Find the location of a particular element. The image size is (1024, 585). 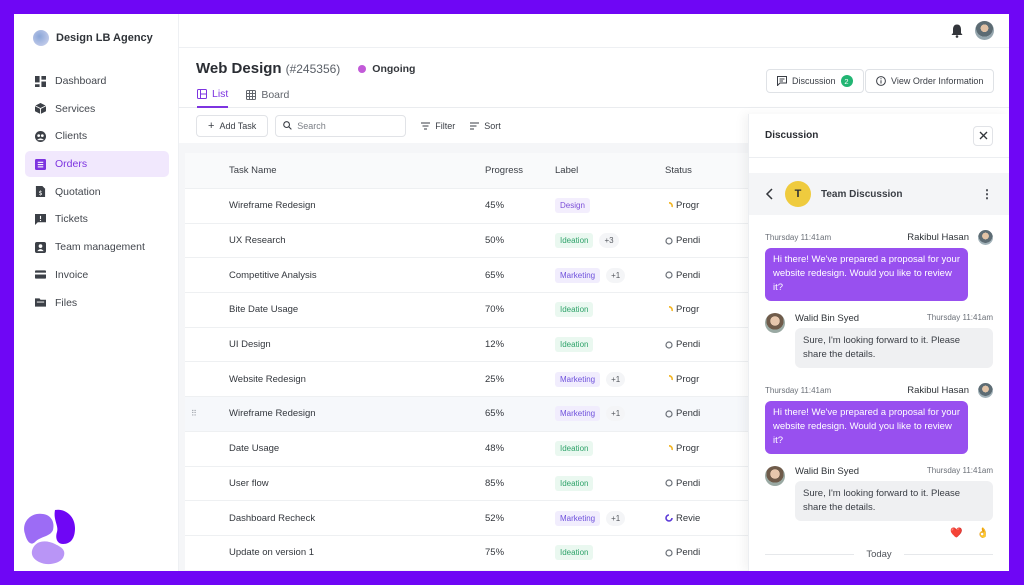

table-row: Website Redesign 25% Marketing +1 Progr is located at coordinates (475, 378).